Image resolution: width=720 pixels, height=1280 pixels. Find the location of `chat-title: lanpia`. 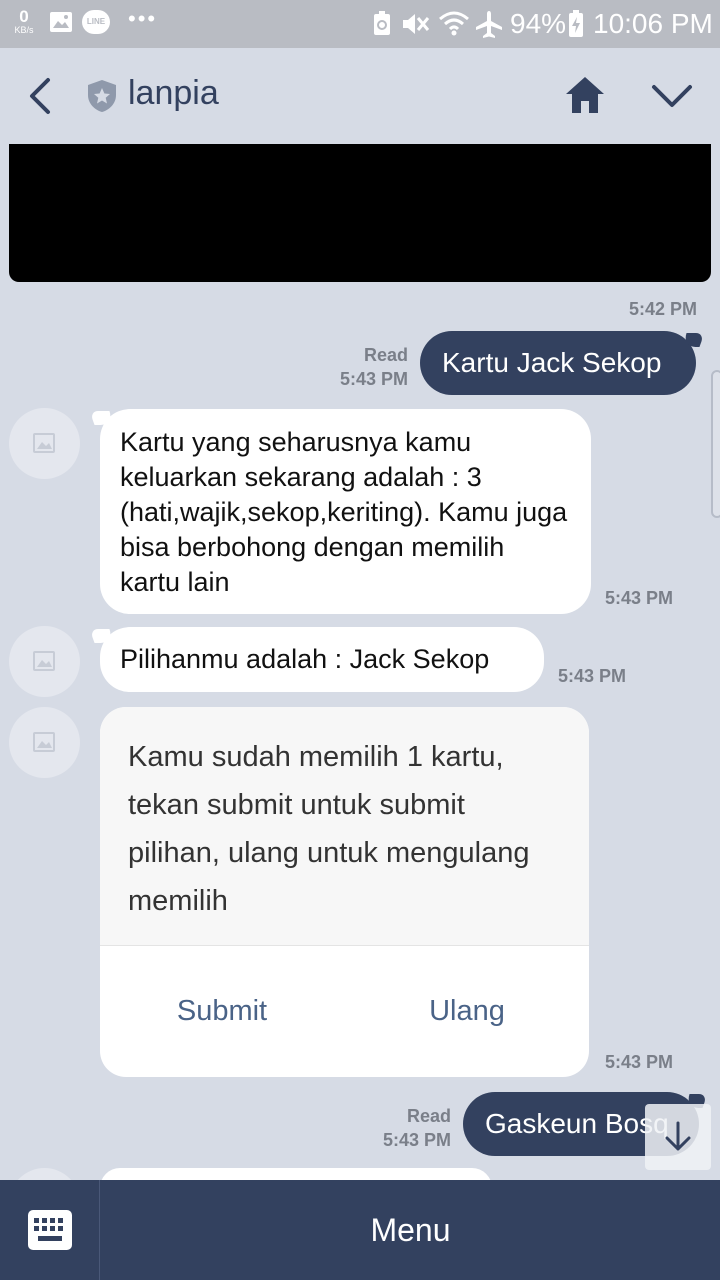

chat-title: lanpia is located at coordinates (173, 93).